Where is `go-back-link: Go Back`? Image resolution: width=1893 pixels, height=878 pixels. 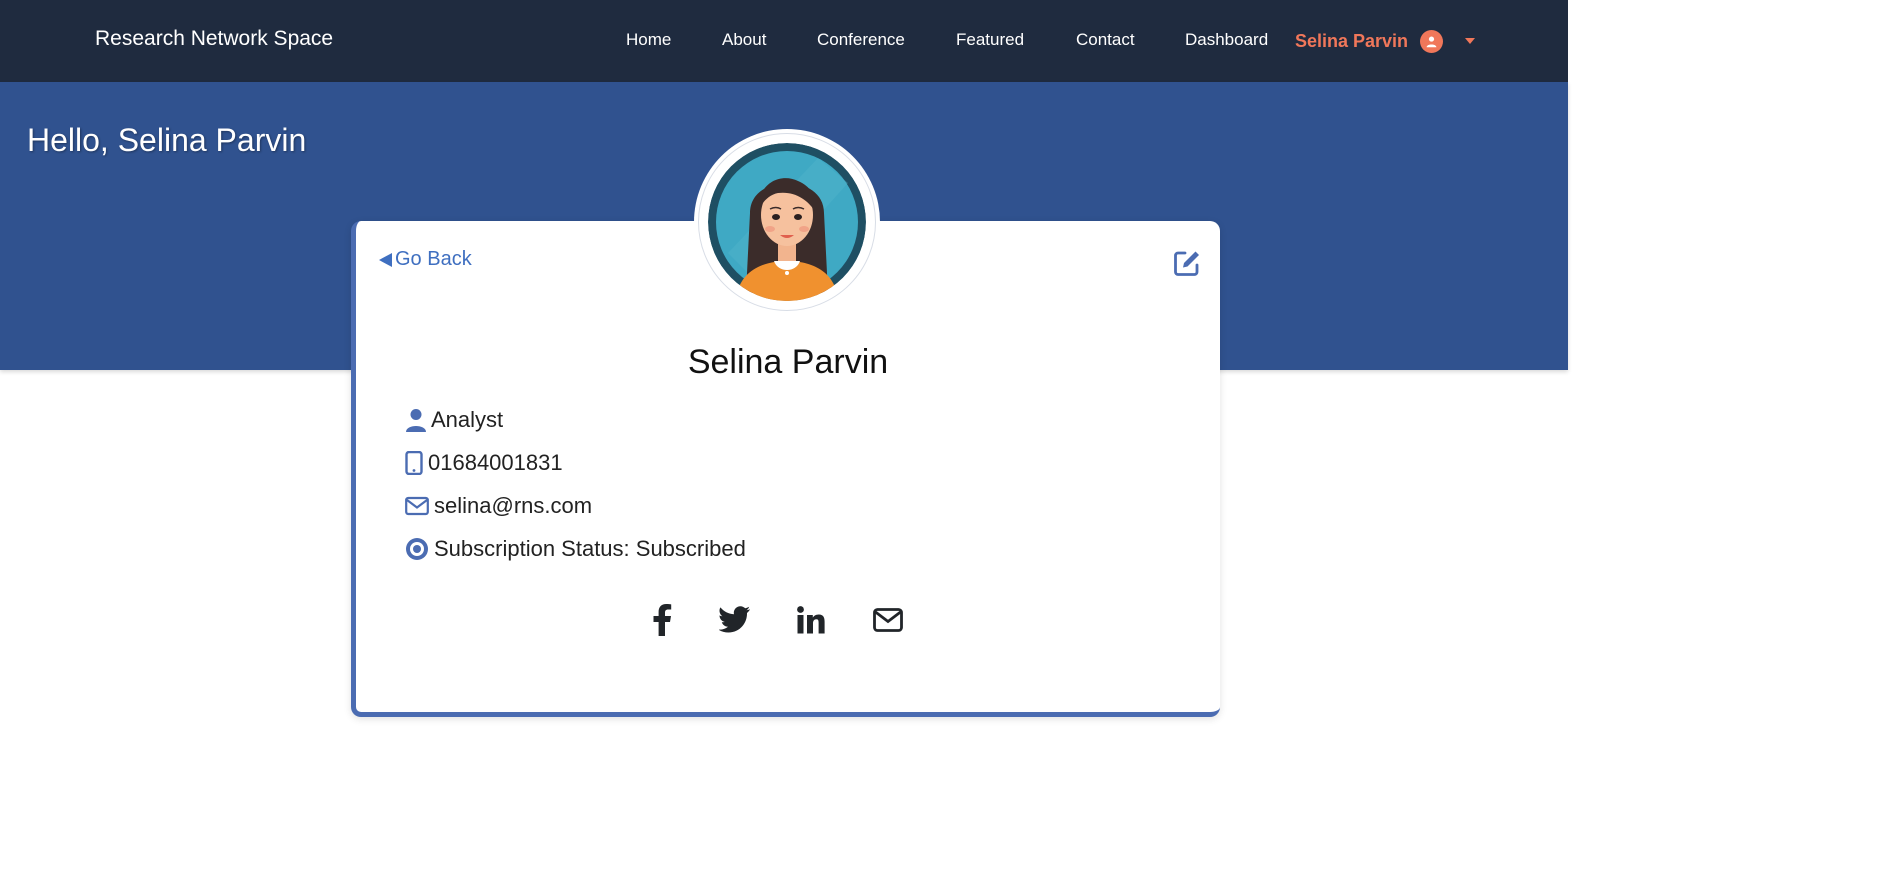 go-back-link: Go Back is located at coordinates (425, 259).